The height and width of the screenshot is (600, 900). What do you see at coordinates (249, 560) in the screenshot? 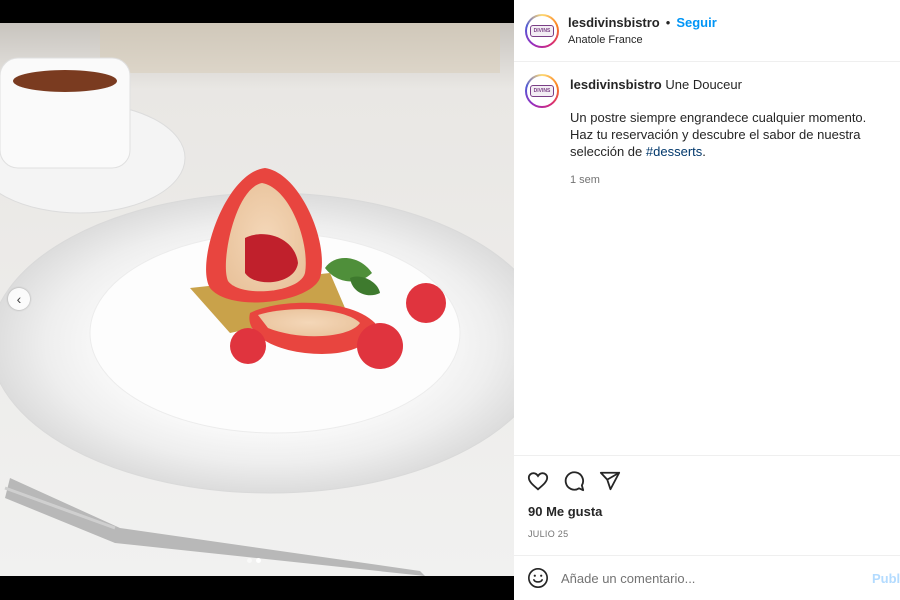
I see `carousel-dot` at bounding box center [249, 560].